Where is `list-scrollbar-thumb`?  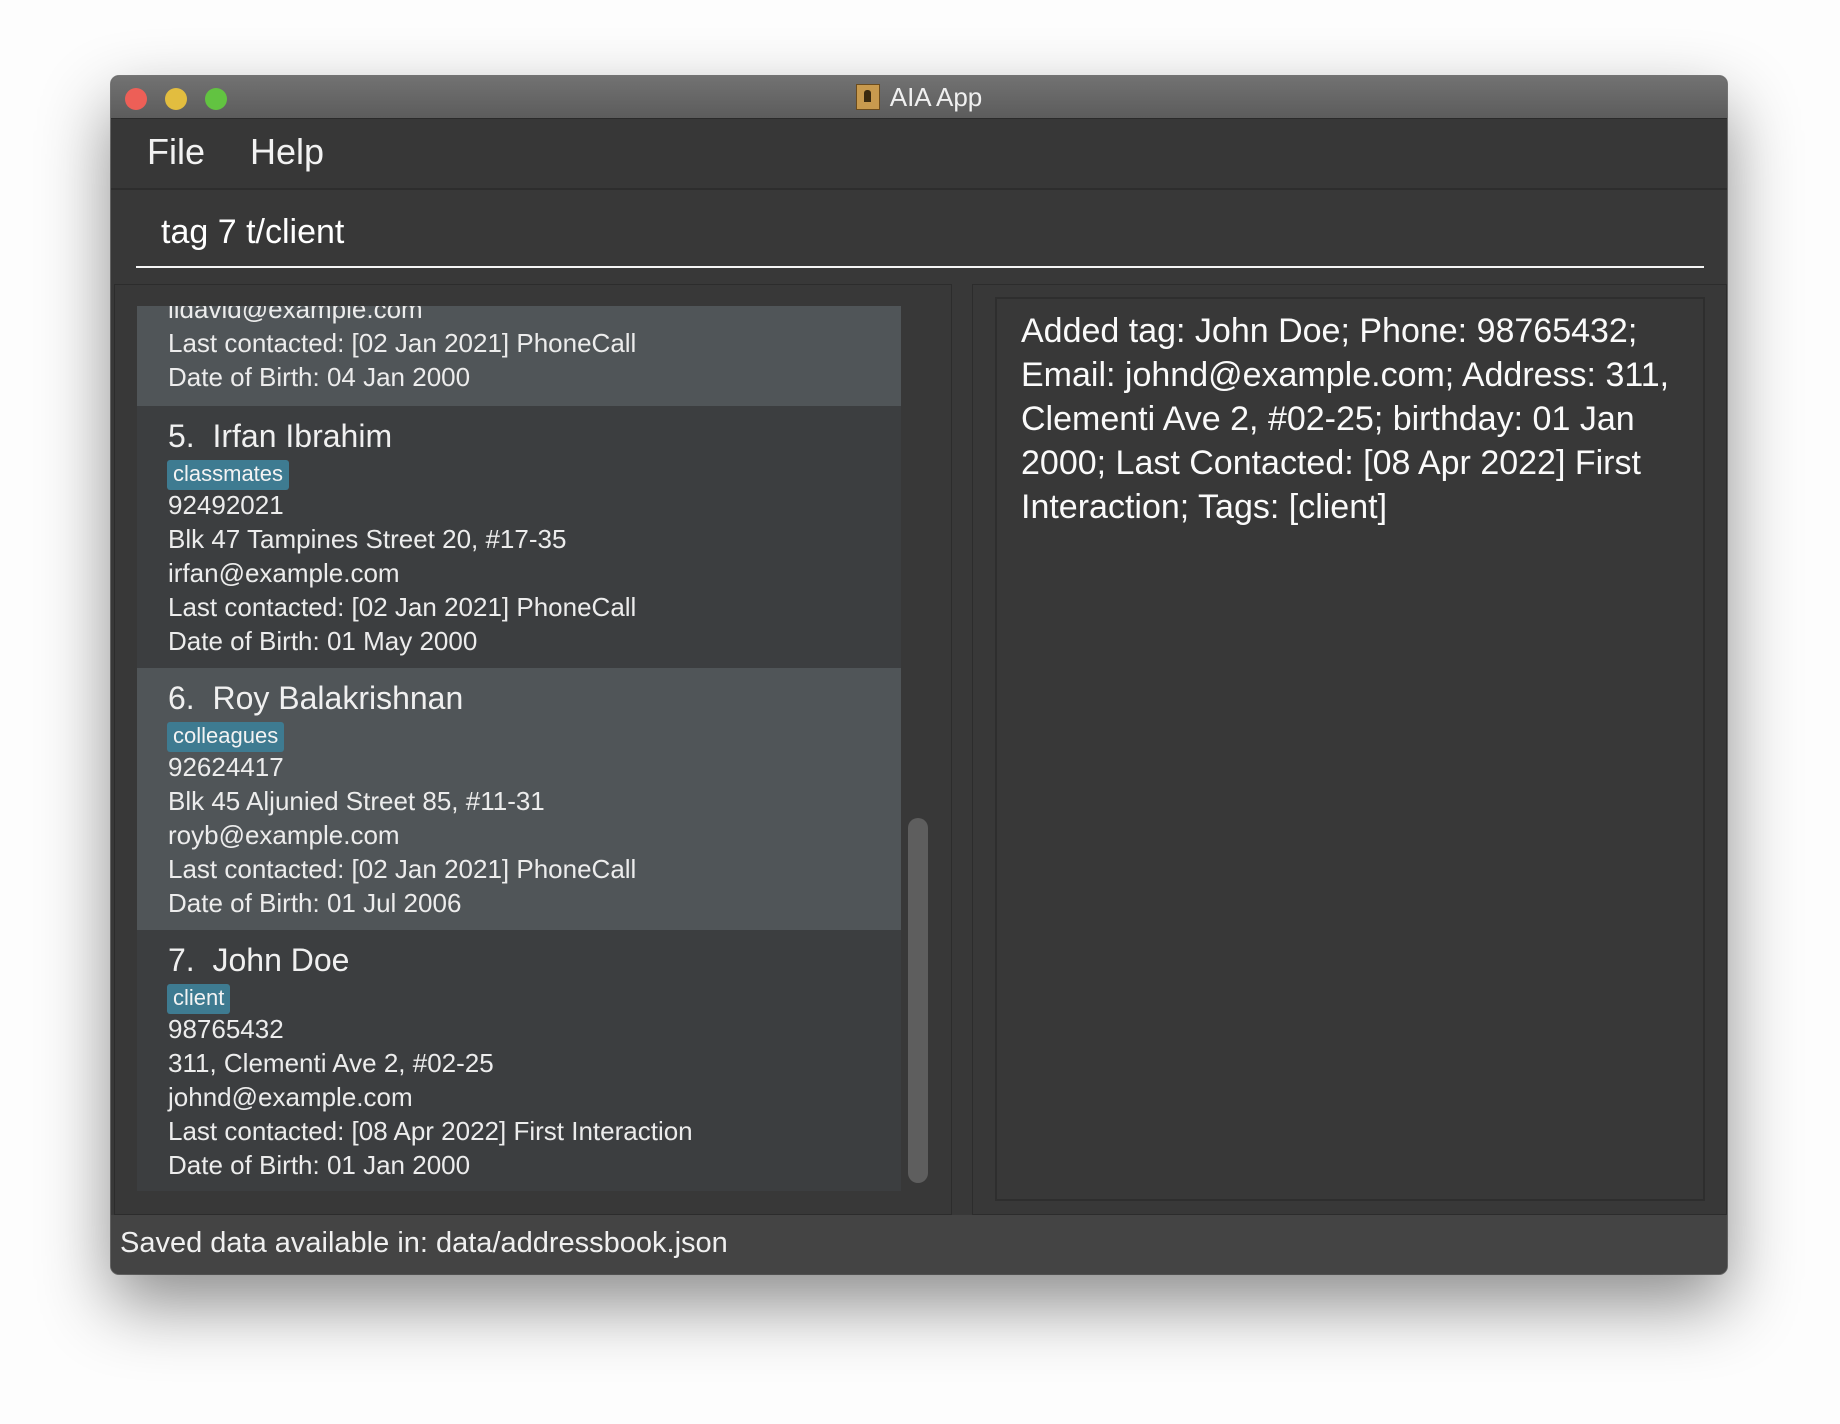
list-scrollbar-thumb is located at coordinates (918, 1000).